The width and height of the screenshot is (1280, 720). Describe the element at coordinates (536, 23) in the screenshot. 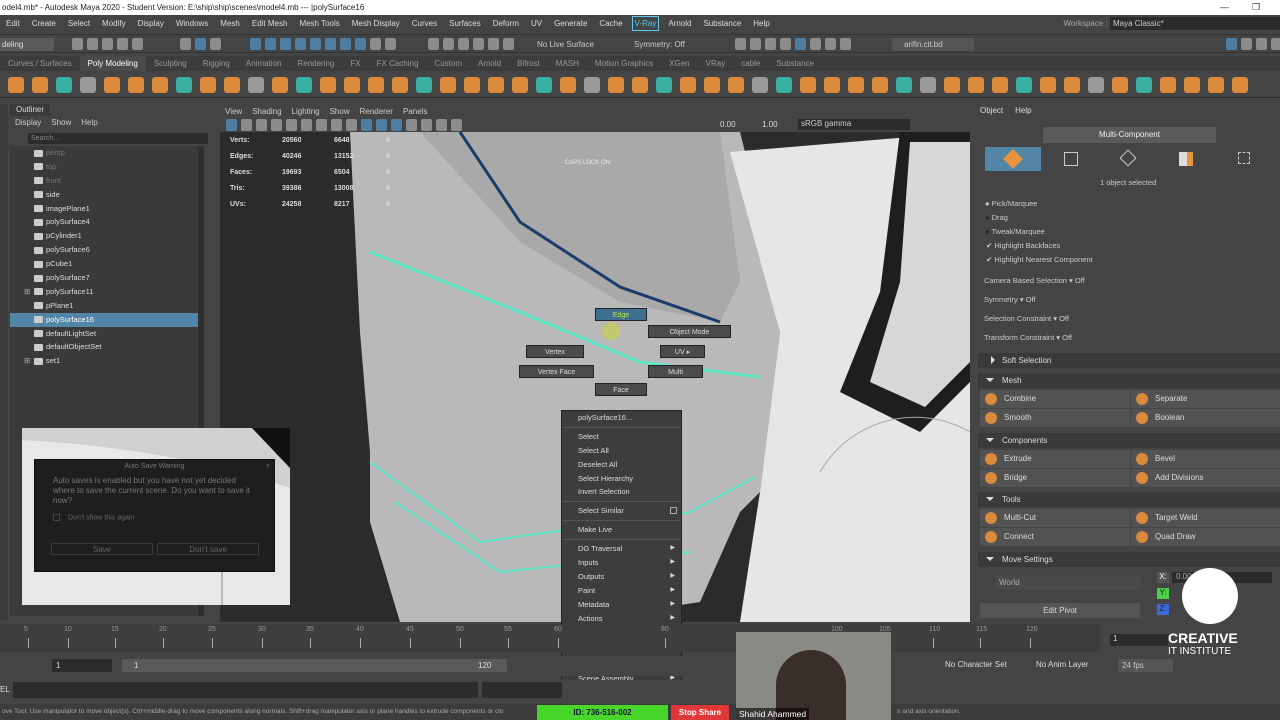

I see `menu-uv: UV` at that location.